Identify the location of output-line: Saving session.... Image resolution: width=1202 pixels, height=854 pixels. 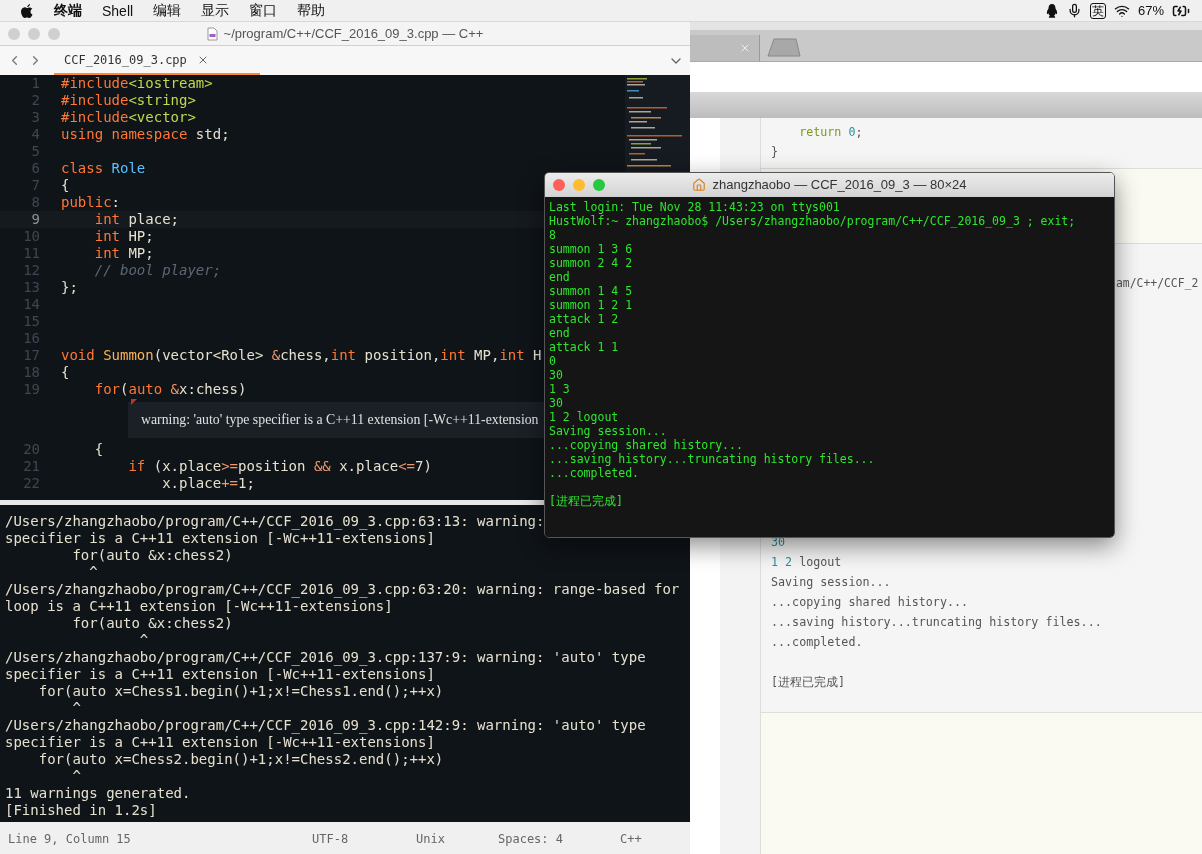
(831, 582).